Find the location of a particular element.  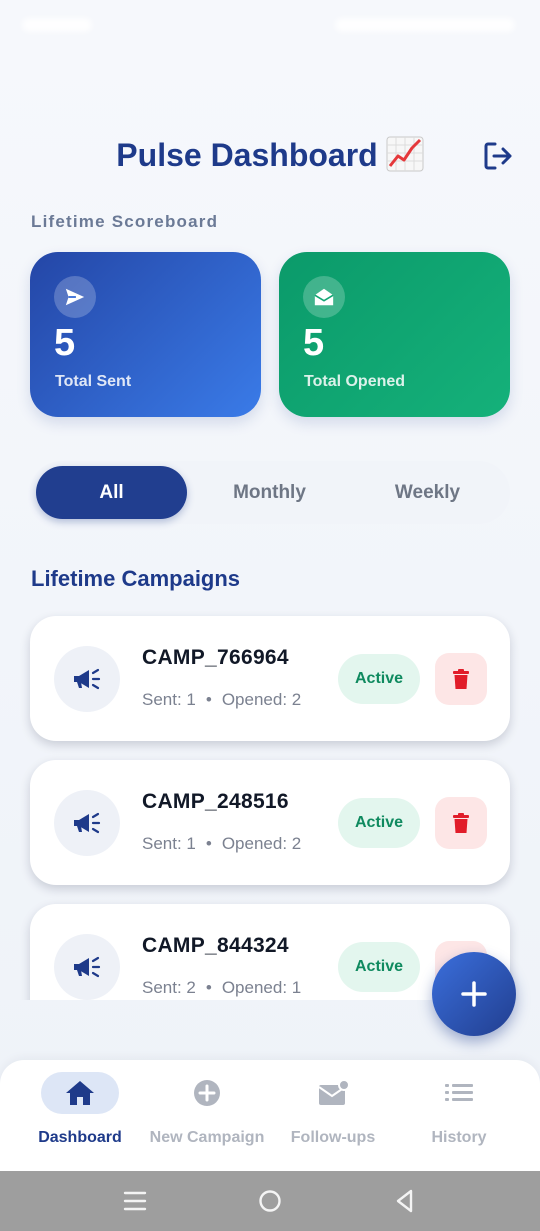

home-circle-icon is located at coordinates (270, 1201).